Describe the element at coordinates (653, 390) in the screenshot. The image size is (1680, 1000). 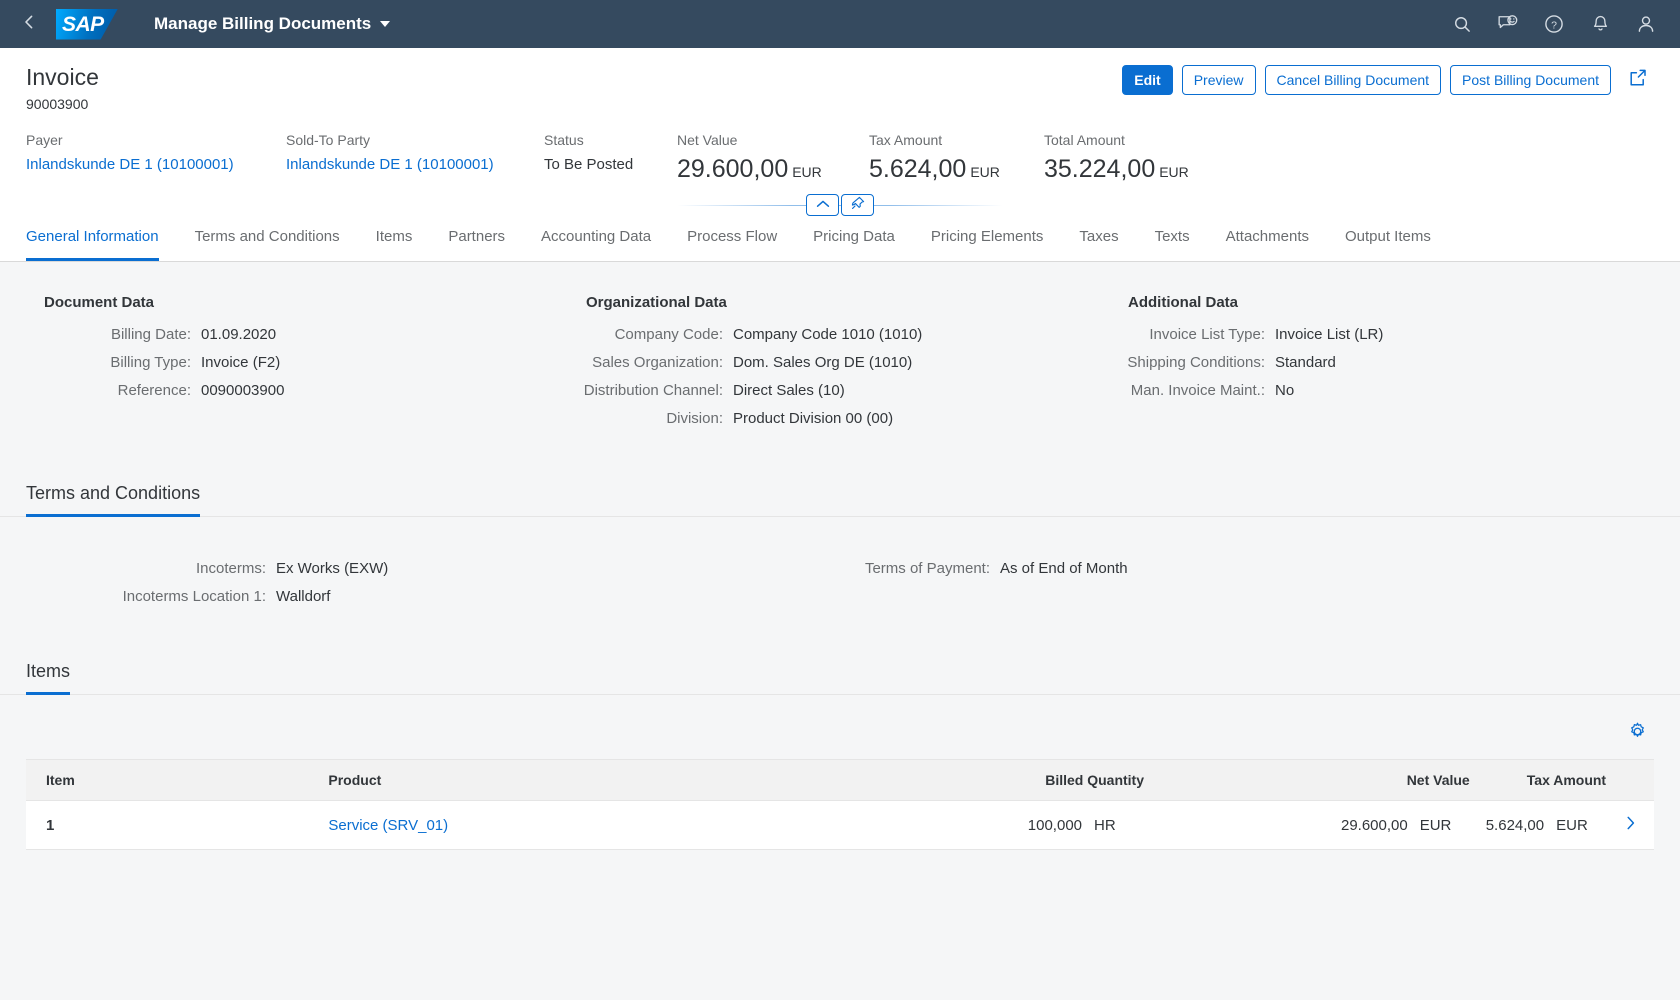
I see `field-label: Distribution Channel:` at that location.